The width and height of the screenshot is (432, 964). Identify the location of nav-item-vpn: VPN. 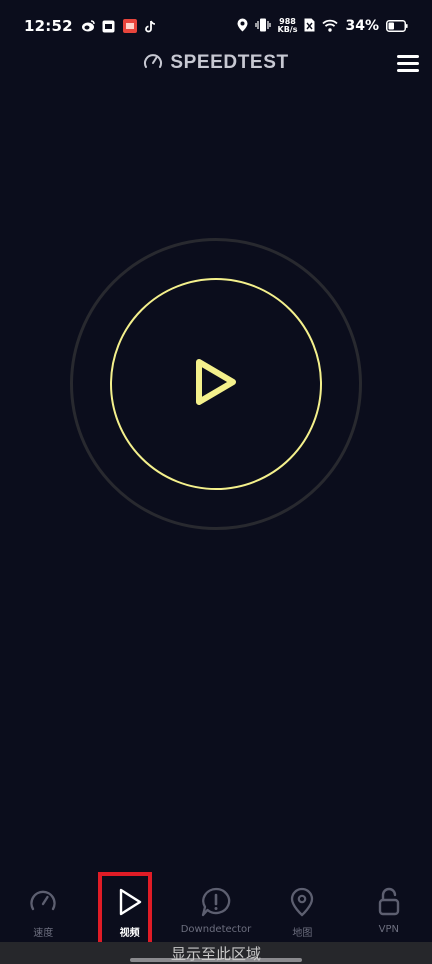
(389, 907).